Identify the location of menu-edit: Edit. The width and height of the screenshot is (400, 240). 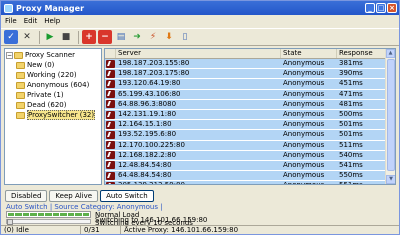
(31, 21).